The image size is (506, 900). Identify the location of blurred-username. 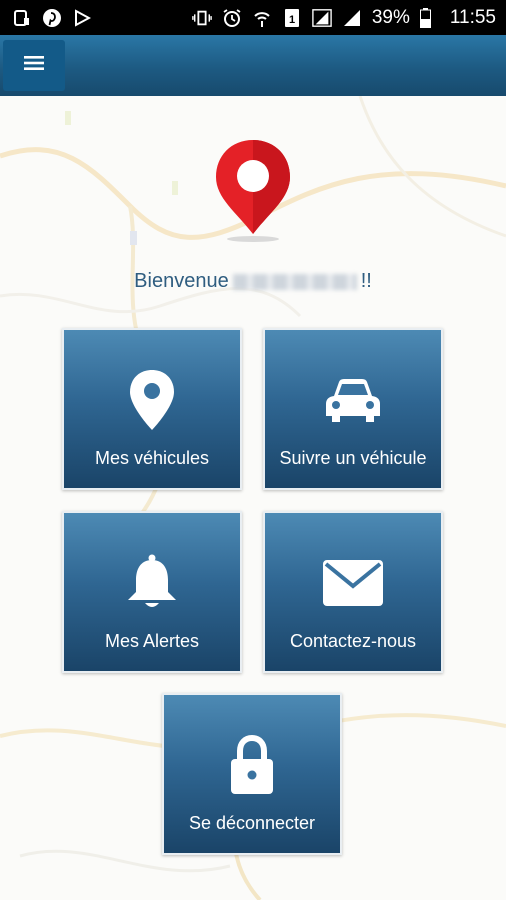
(294, 281).